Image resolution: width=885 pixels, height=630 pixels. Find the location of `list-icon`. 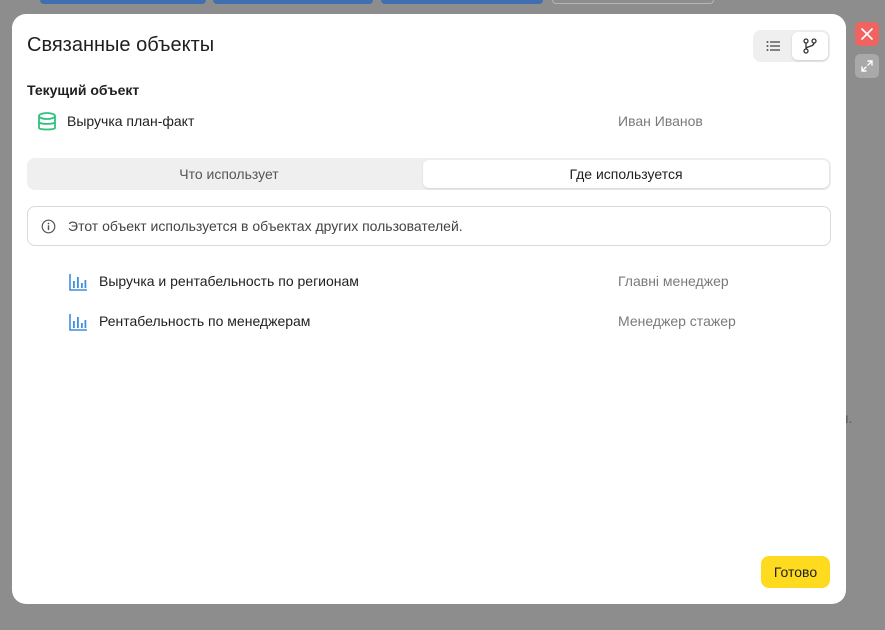

list-icon is located at coordinates (773, 46).